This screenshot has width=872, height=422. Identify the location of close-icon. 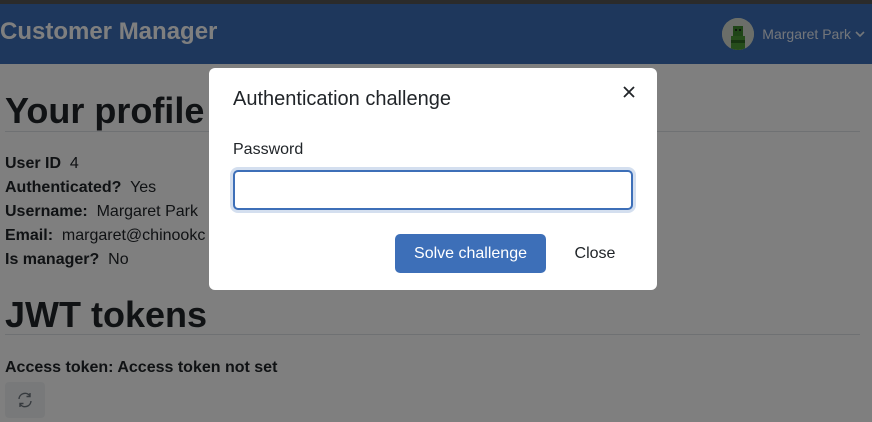
(629, 92).